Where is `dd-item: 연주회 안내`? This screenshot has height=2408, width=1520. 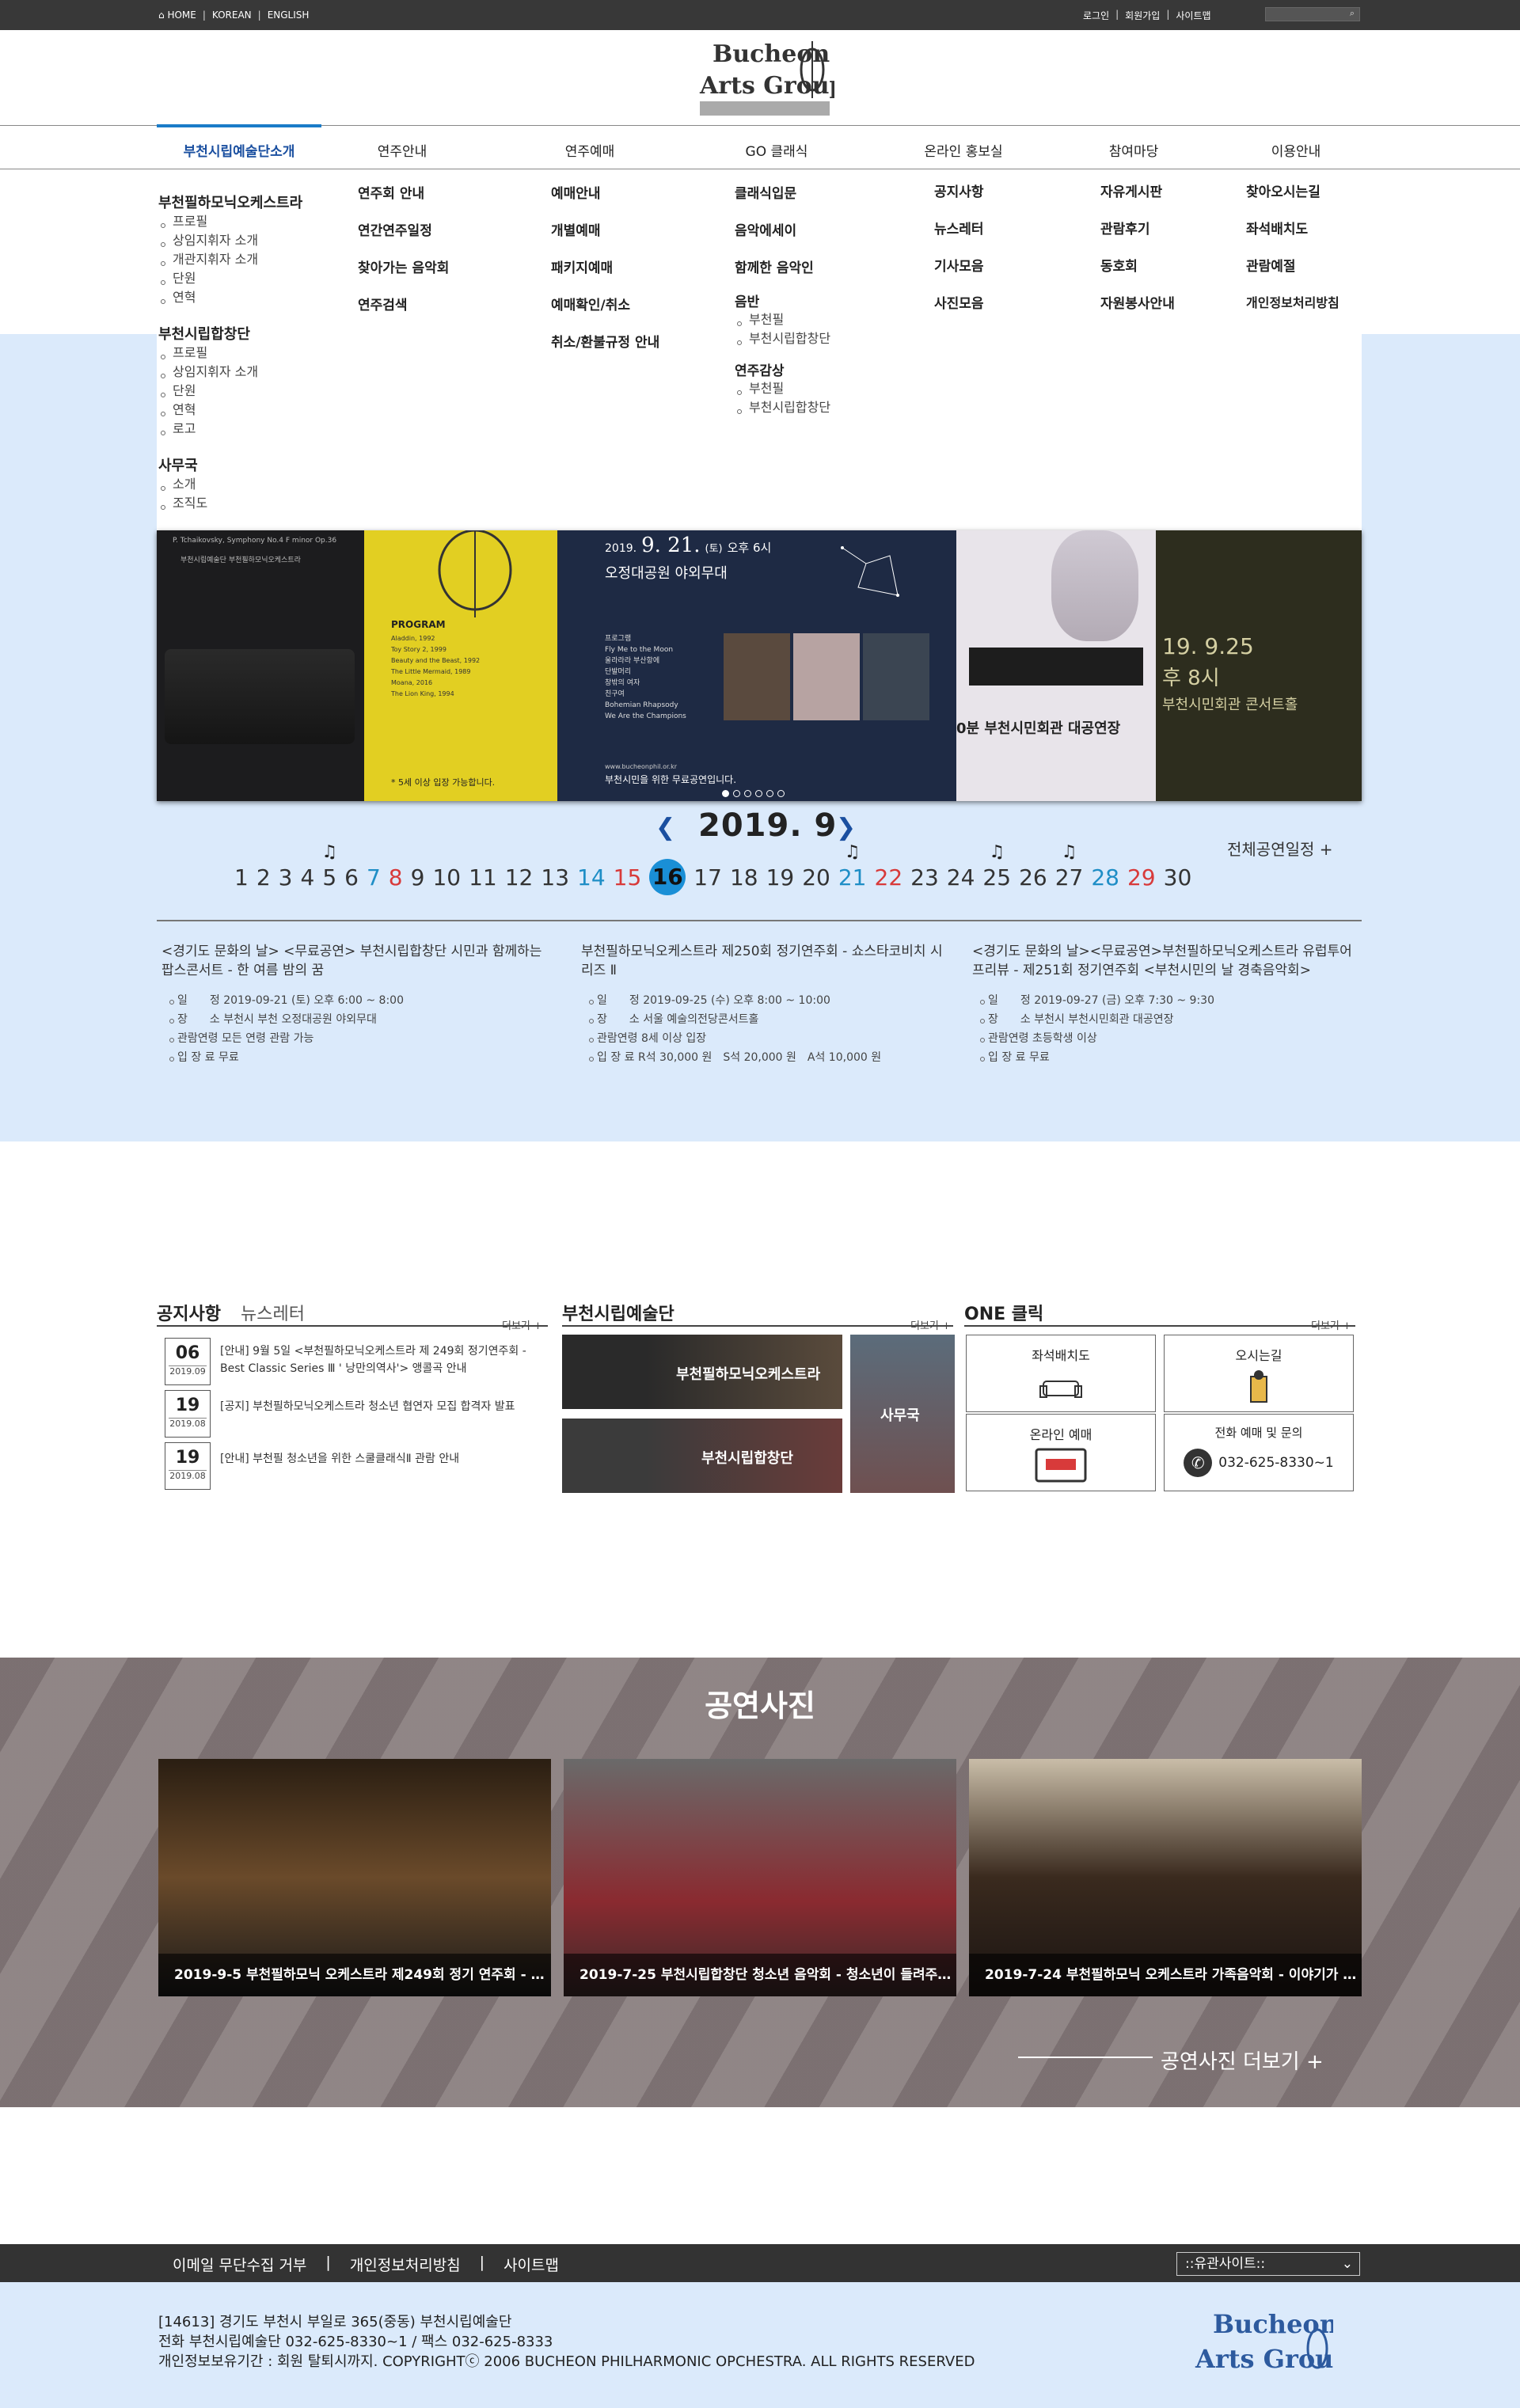 dd-item: 연주회 안내 is located at coordinates (403, 192).